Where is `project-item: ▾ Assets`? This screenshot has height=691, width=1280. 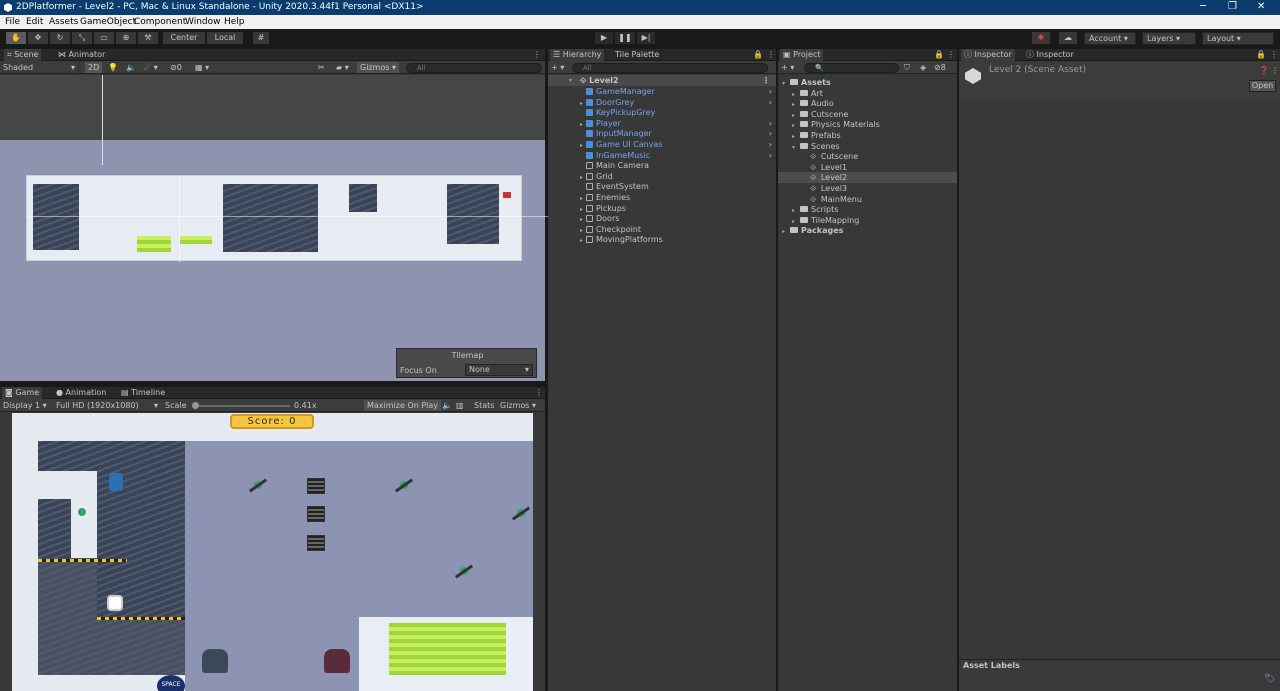
project-item: ▾ Assets is located at coordinates (867, 82).